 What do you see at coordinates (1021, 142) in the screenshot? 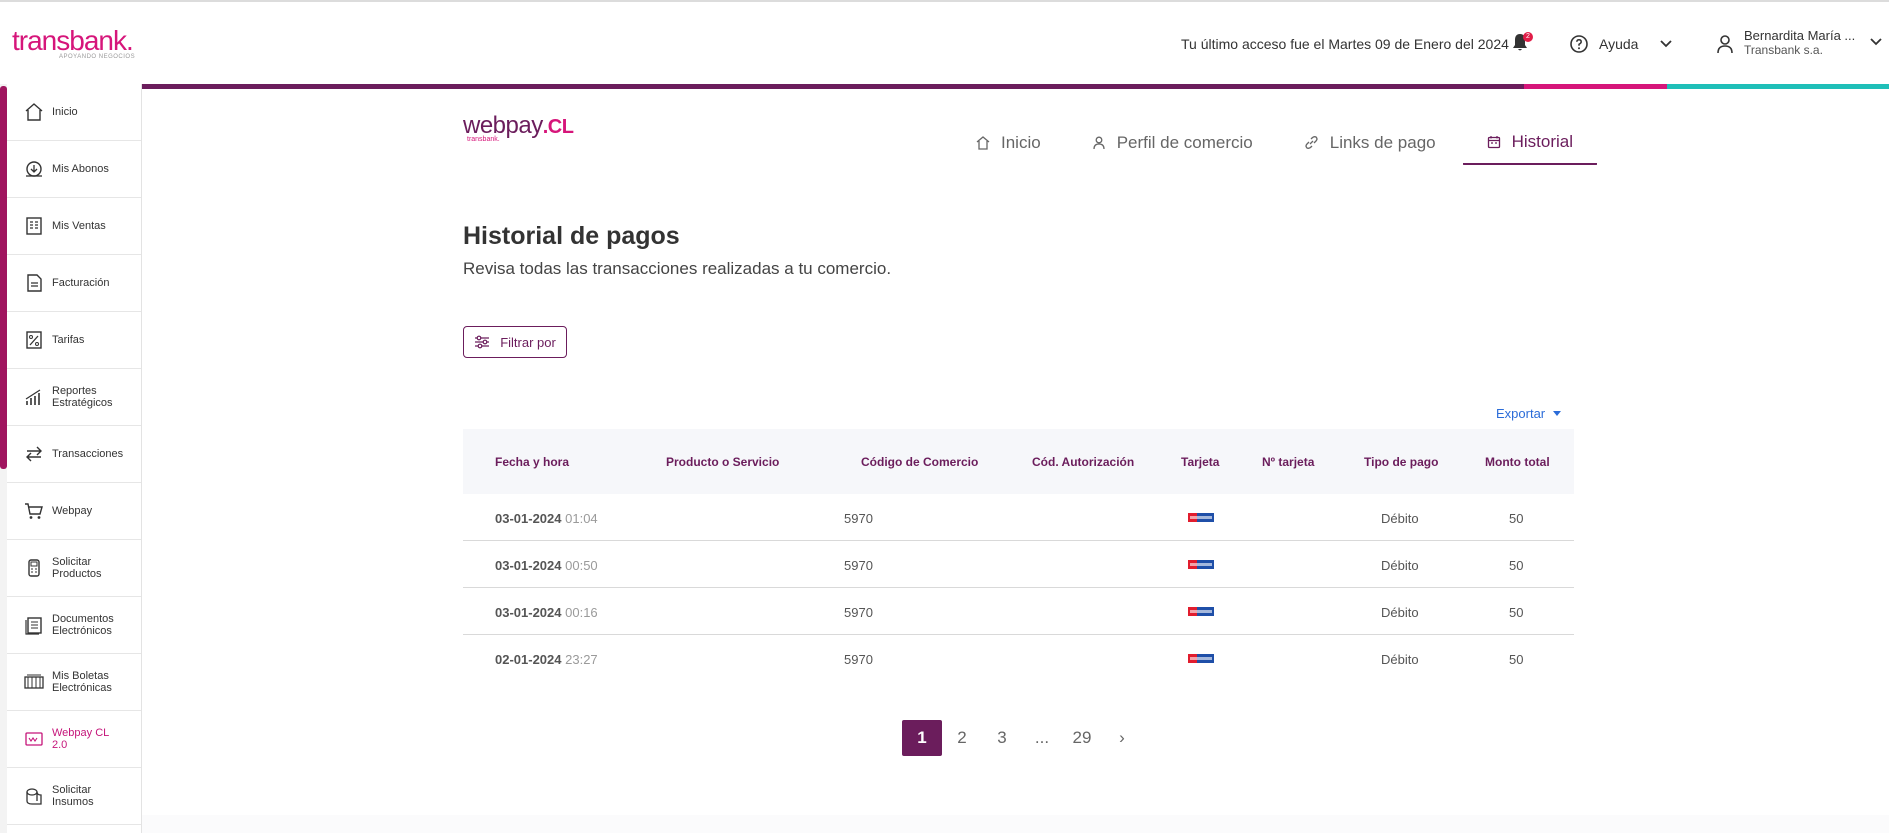
I see `tab-label: Inicio` at bounding box center [1021, 142].